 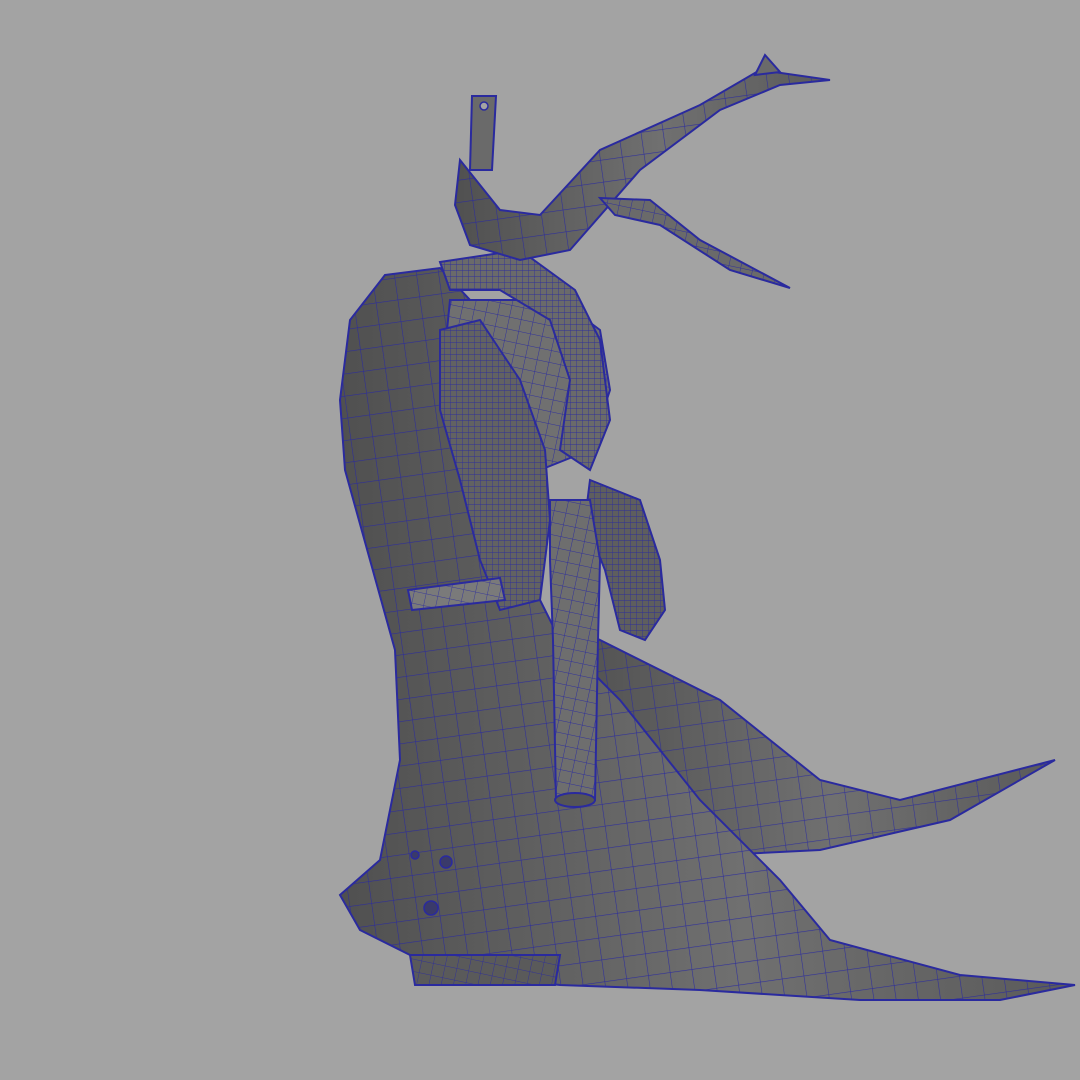 I want to click on pistol, so click(x=575, y=653).